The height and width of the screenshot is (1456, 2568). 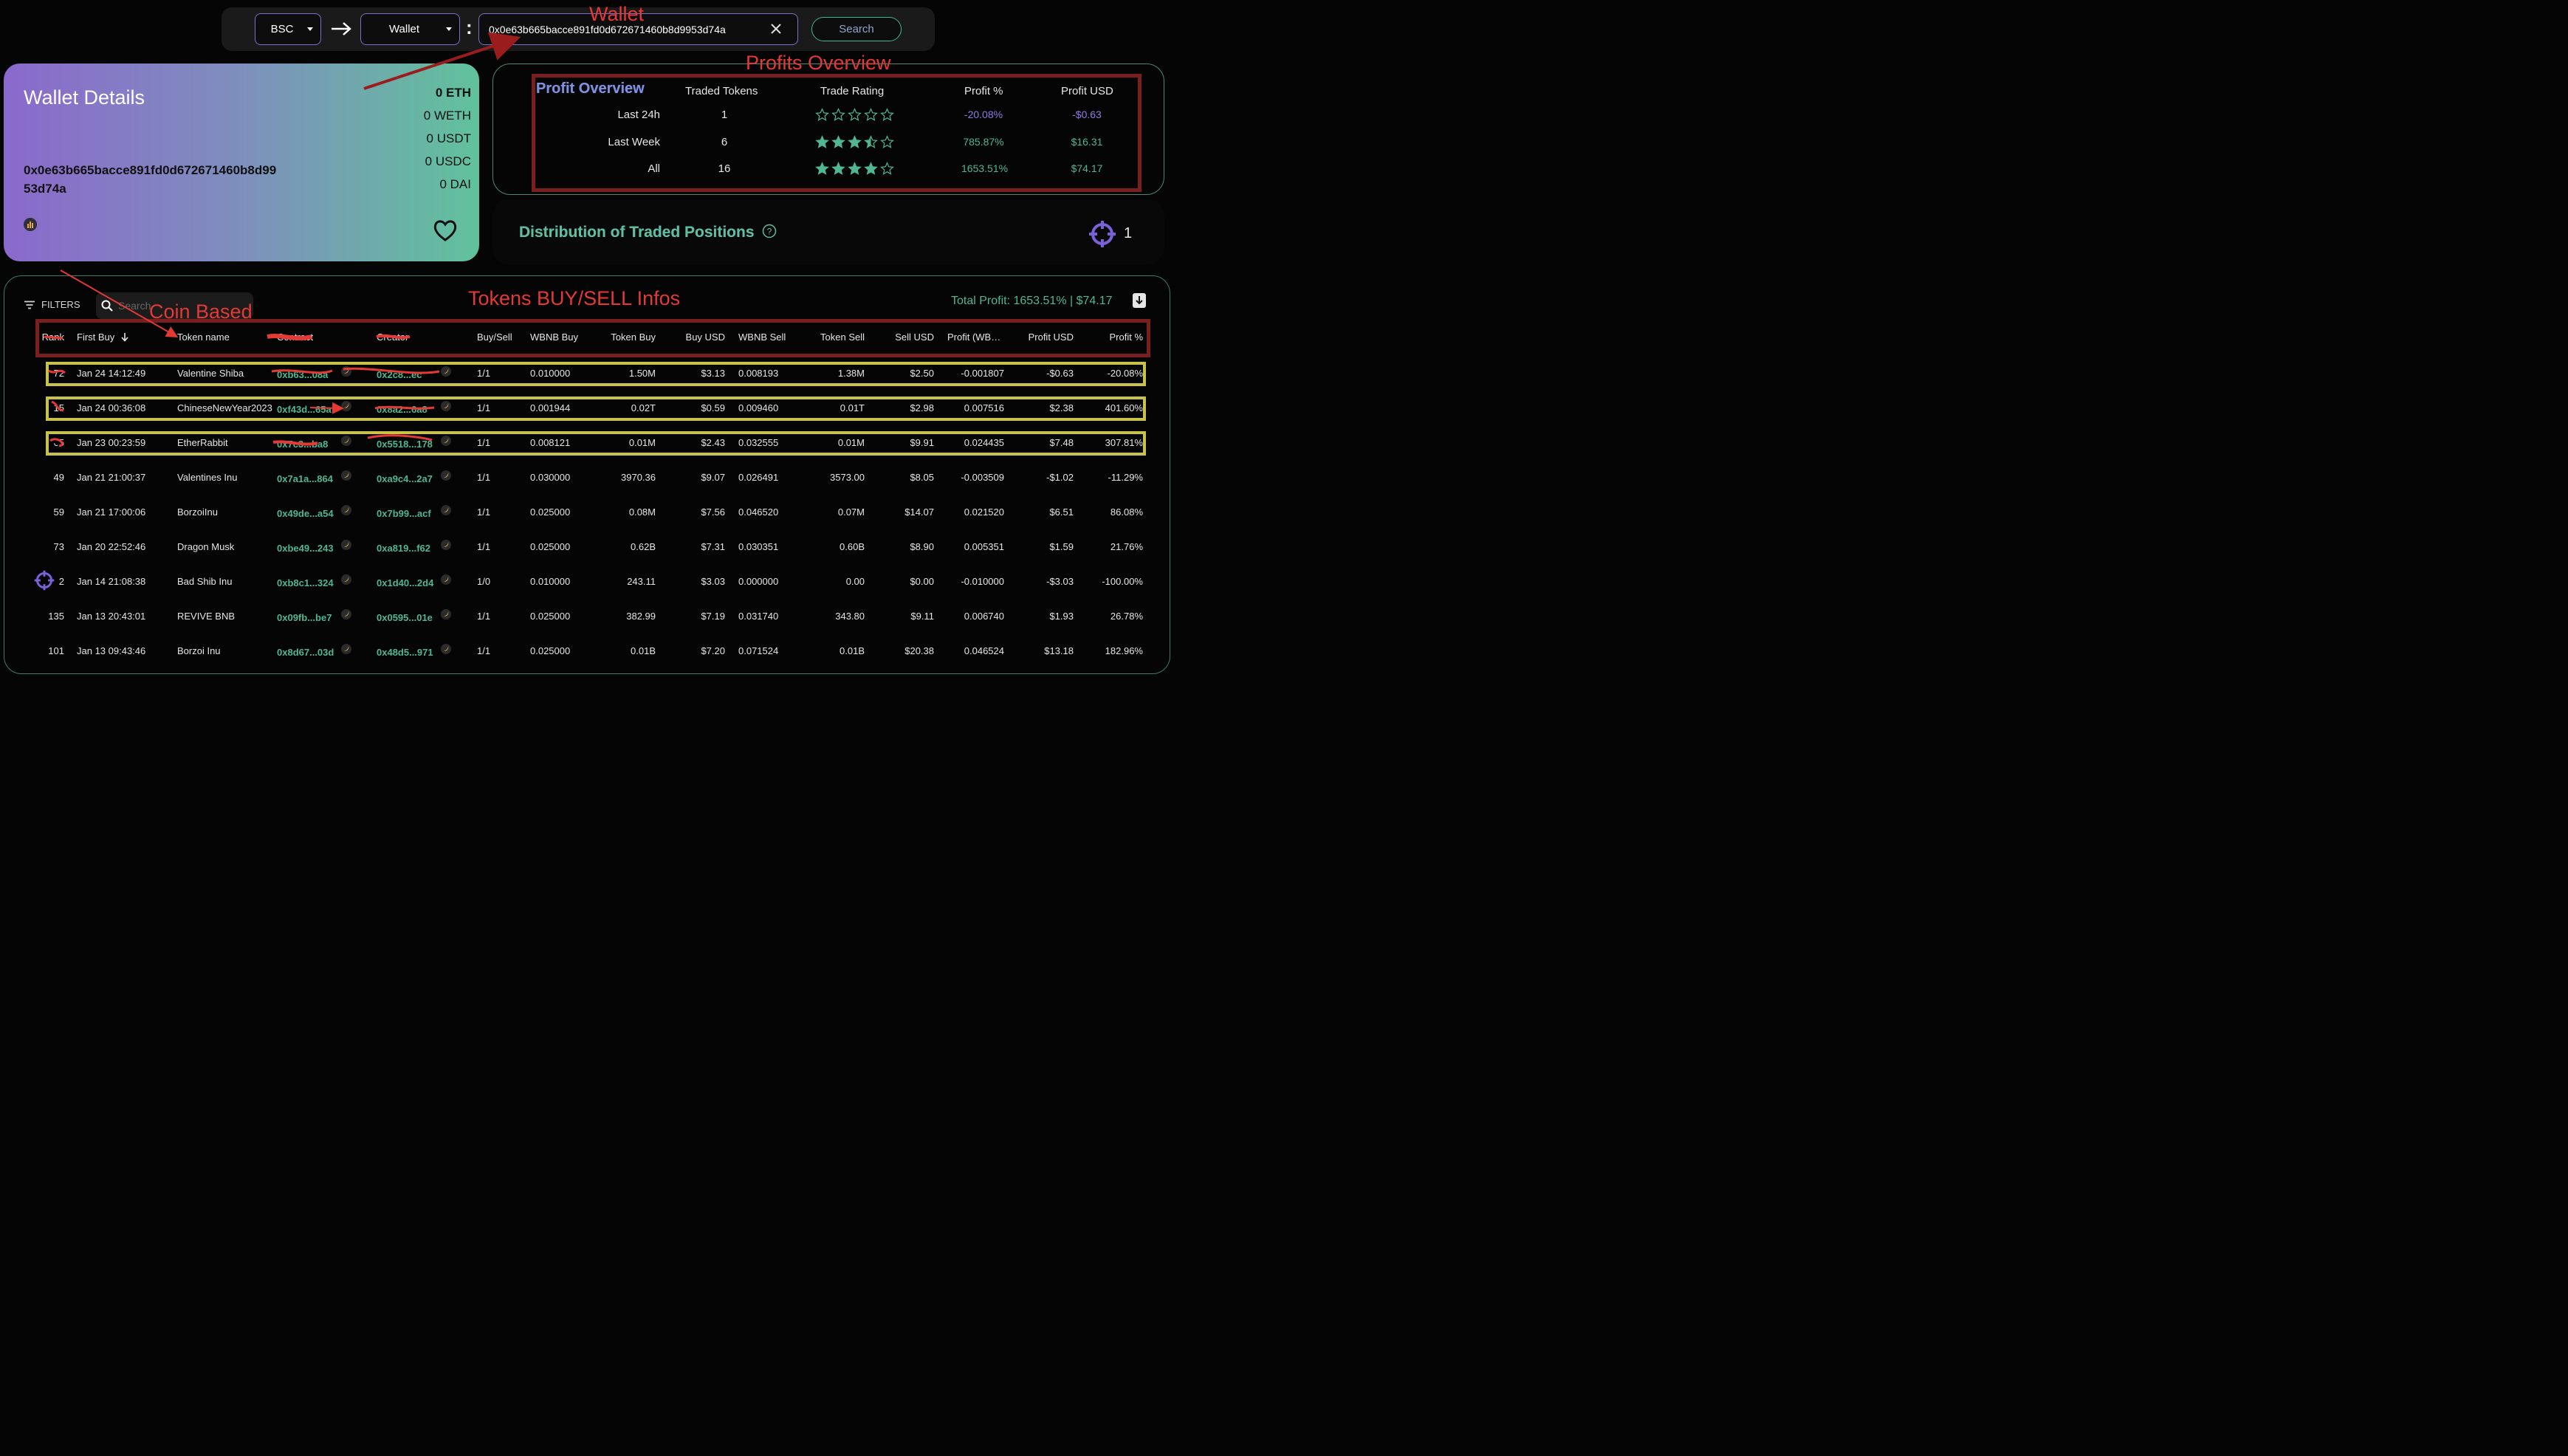 I want to click on star-icon, so click(x=822, y=114).